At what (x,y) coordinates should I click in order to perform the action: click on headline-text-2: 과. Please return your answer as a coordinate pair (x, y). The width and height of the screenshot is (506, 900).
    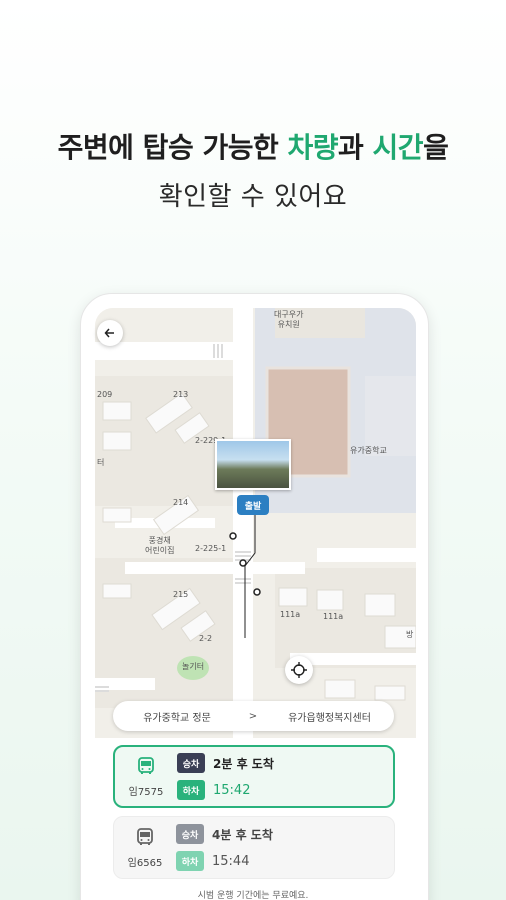
    Looking at the image, I should click on (355, 147).